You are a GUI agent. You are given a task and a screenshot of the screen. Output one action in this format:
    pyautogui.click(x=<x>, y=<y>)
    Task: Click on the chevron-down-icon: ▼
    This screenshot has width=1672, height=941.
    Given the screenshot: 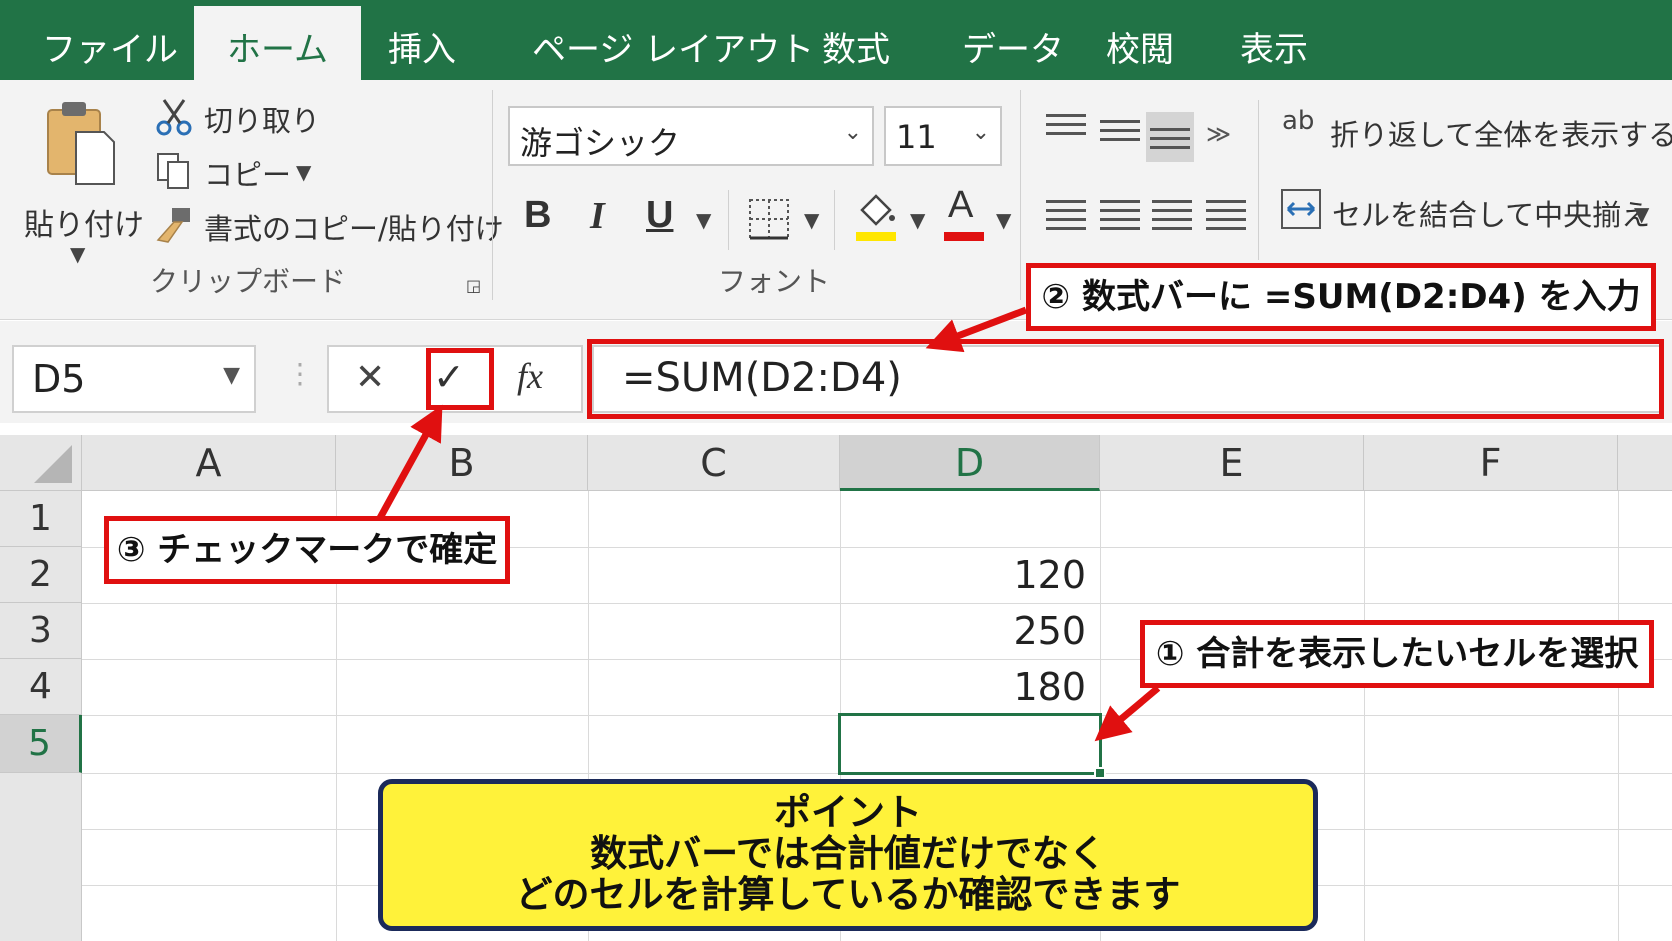 What is the action you would take?
    pyautogui.click(x=231, y=375)
    